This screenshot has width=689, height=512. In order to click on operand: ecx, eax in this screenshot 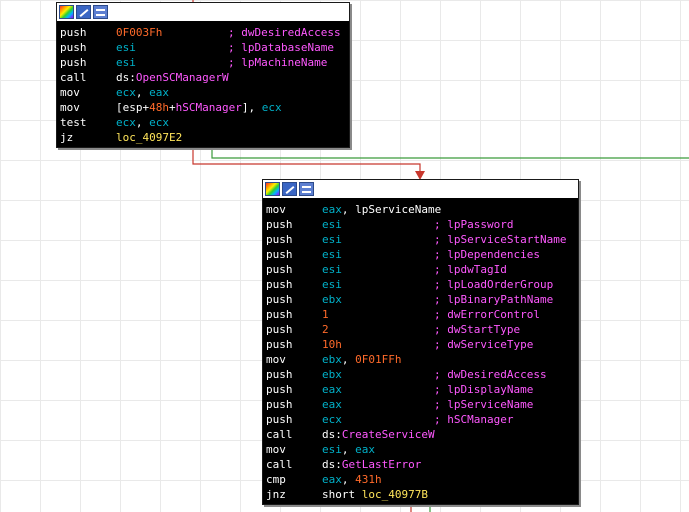, I will do `click(142, 92)`.